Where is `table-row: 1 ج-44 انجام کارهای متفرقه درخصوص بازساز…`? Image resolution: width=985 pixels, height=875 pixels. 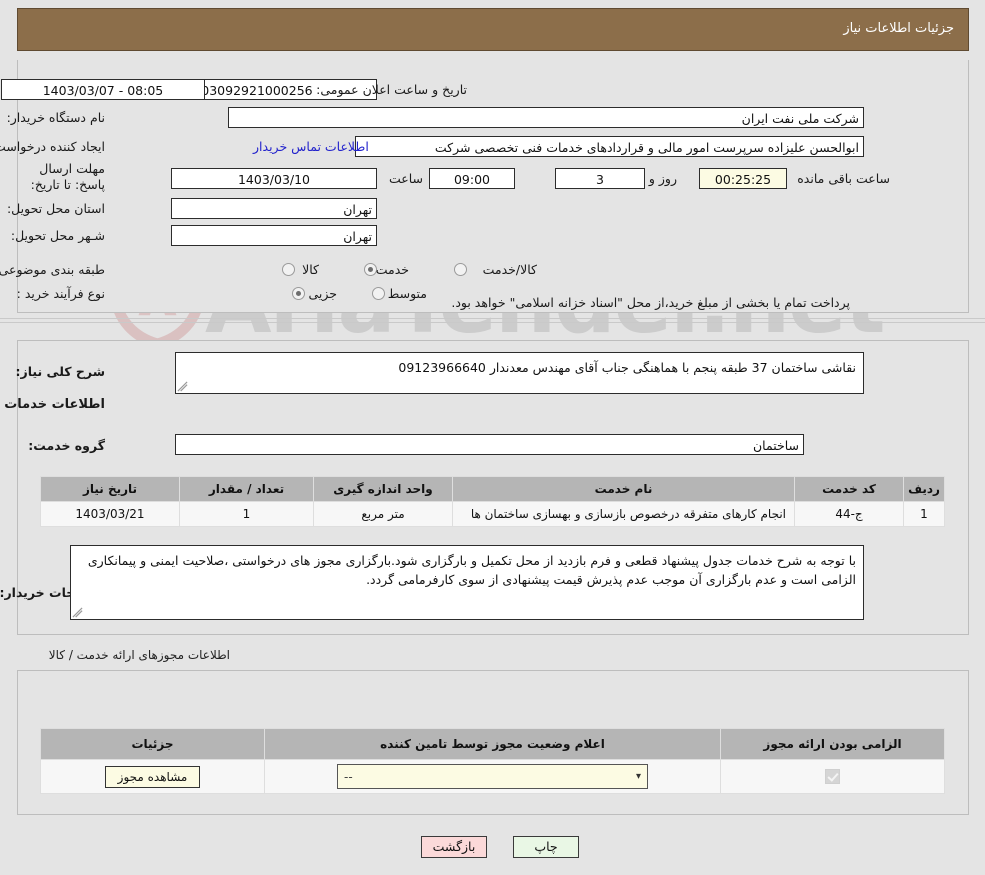
table-row: 1 ج-44 انجام کارهای متفرقه درخصوص بازساز… is located at coordinates (492, 514).